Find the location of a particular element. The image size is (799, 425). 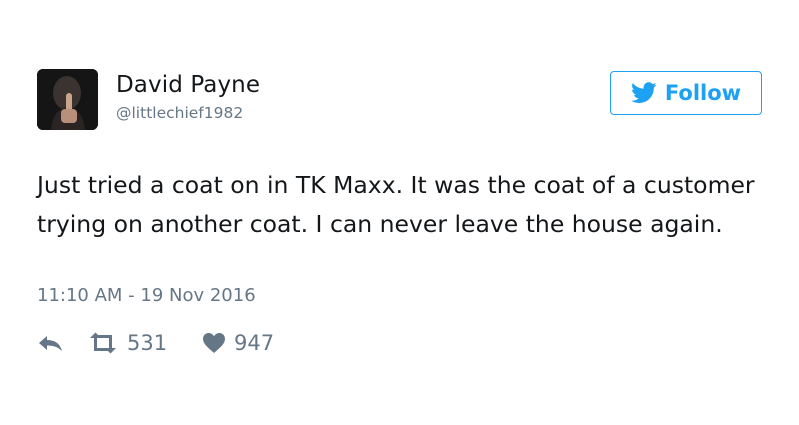

reply-icon is located at coordinates (50, 343).